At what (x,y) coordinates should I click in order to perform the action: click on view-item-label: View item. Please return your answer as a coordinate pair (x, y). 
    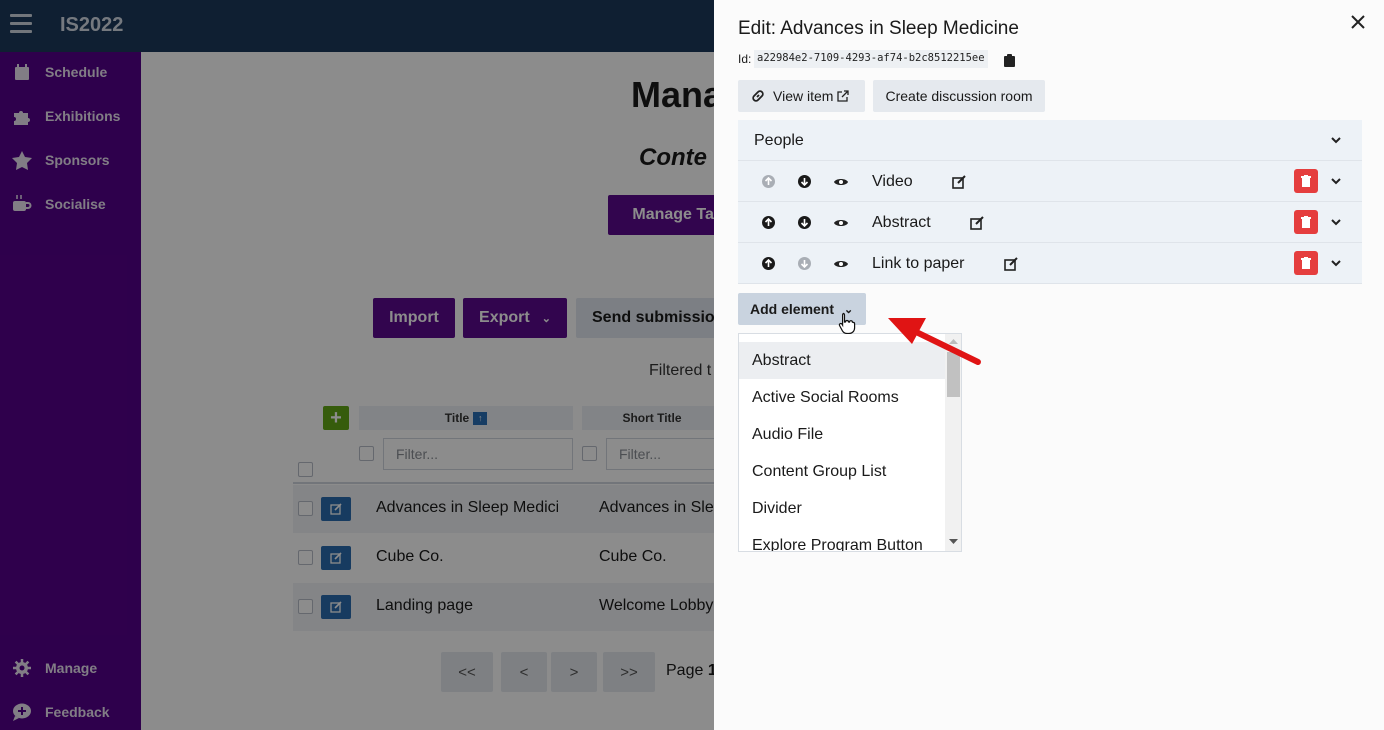
    Looking at the image, I should click on (803, 96).